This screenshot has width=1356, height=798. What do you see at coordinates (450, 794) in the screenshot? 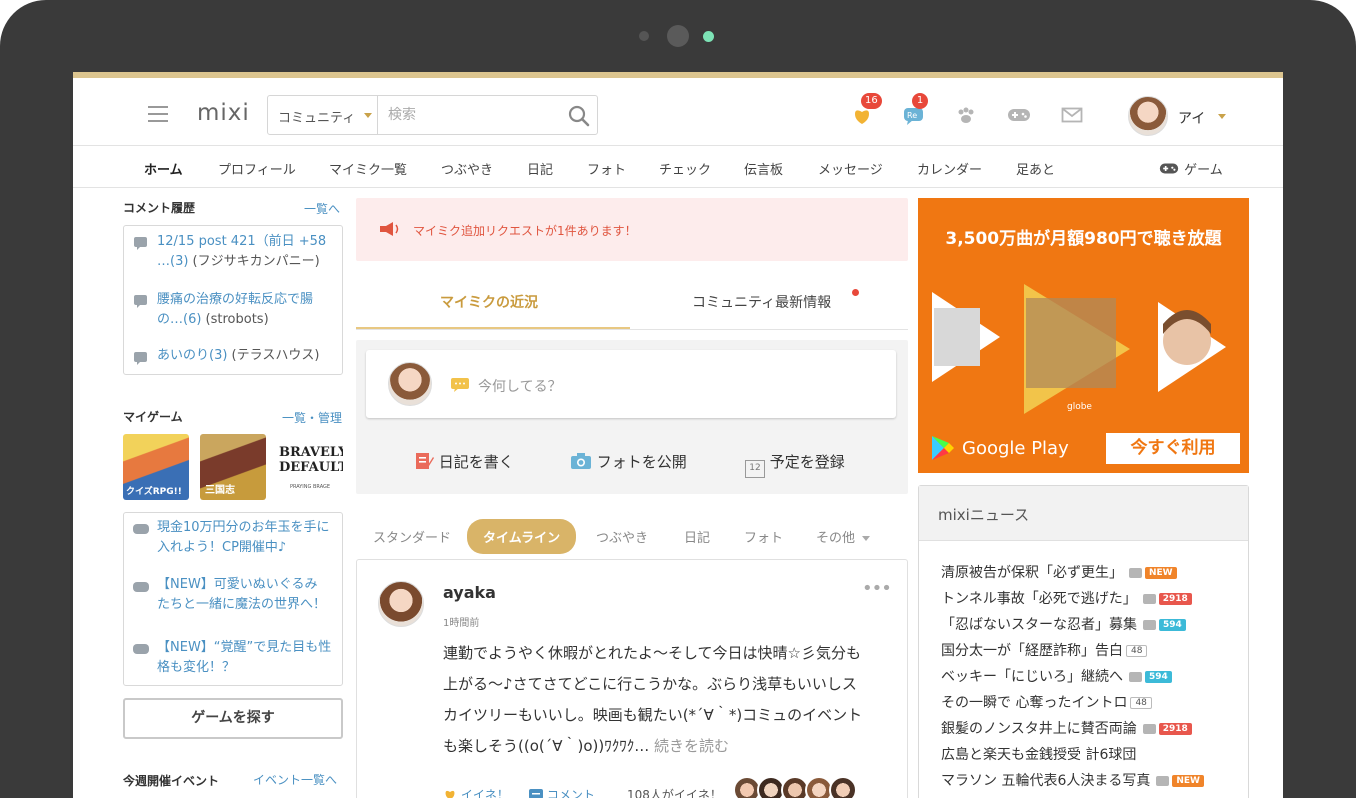
I see `like-hand-icon` at bounding box center [450, 794].